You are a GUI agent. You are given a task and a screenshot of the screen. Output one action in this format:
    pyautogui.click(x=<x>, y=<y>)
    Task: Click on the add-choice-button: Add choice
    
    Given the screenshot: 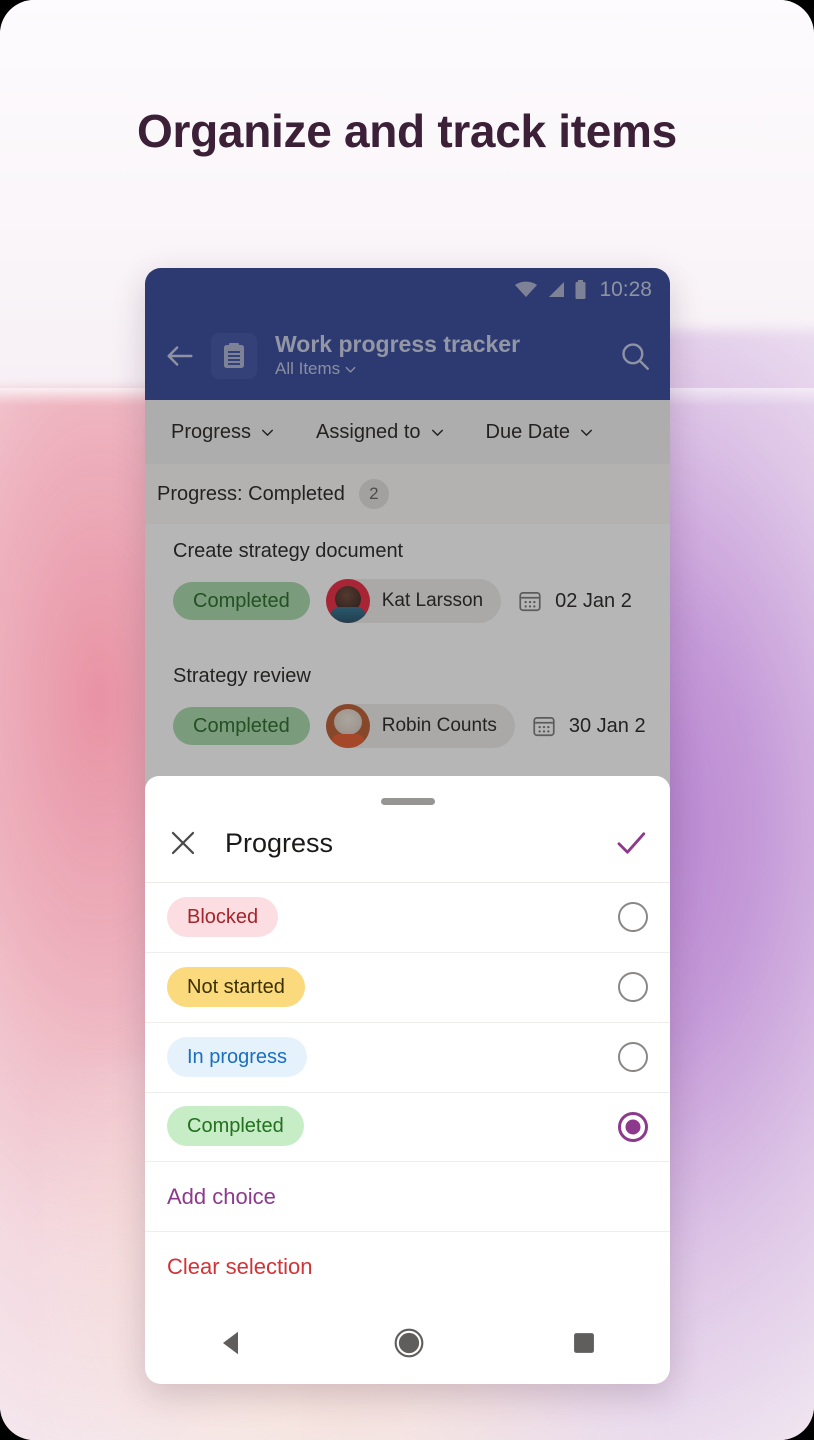 What is the action you would take?
    pyautogui.click(x=407, y=1197)
    